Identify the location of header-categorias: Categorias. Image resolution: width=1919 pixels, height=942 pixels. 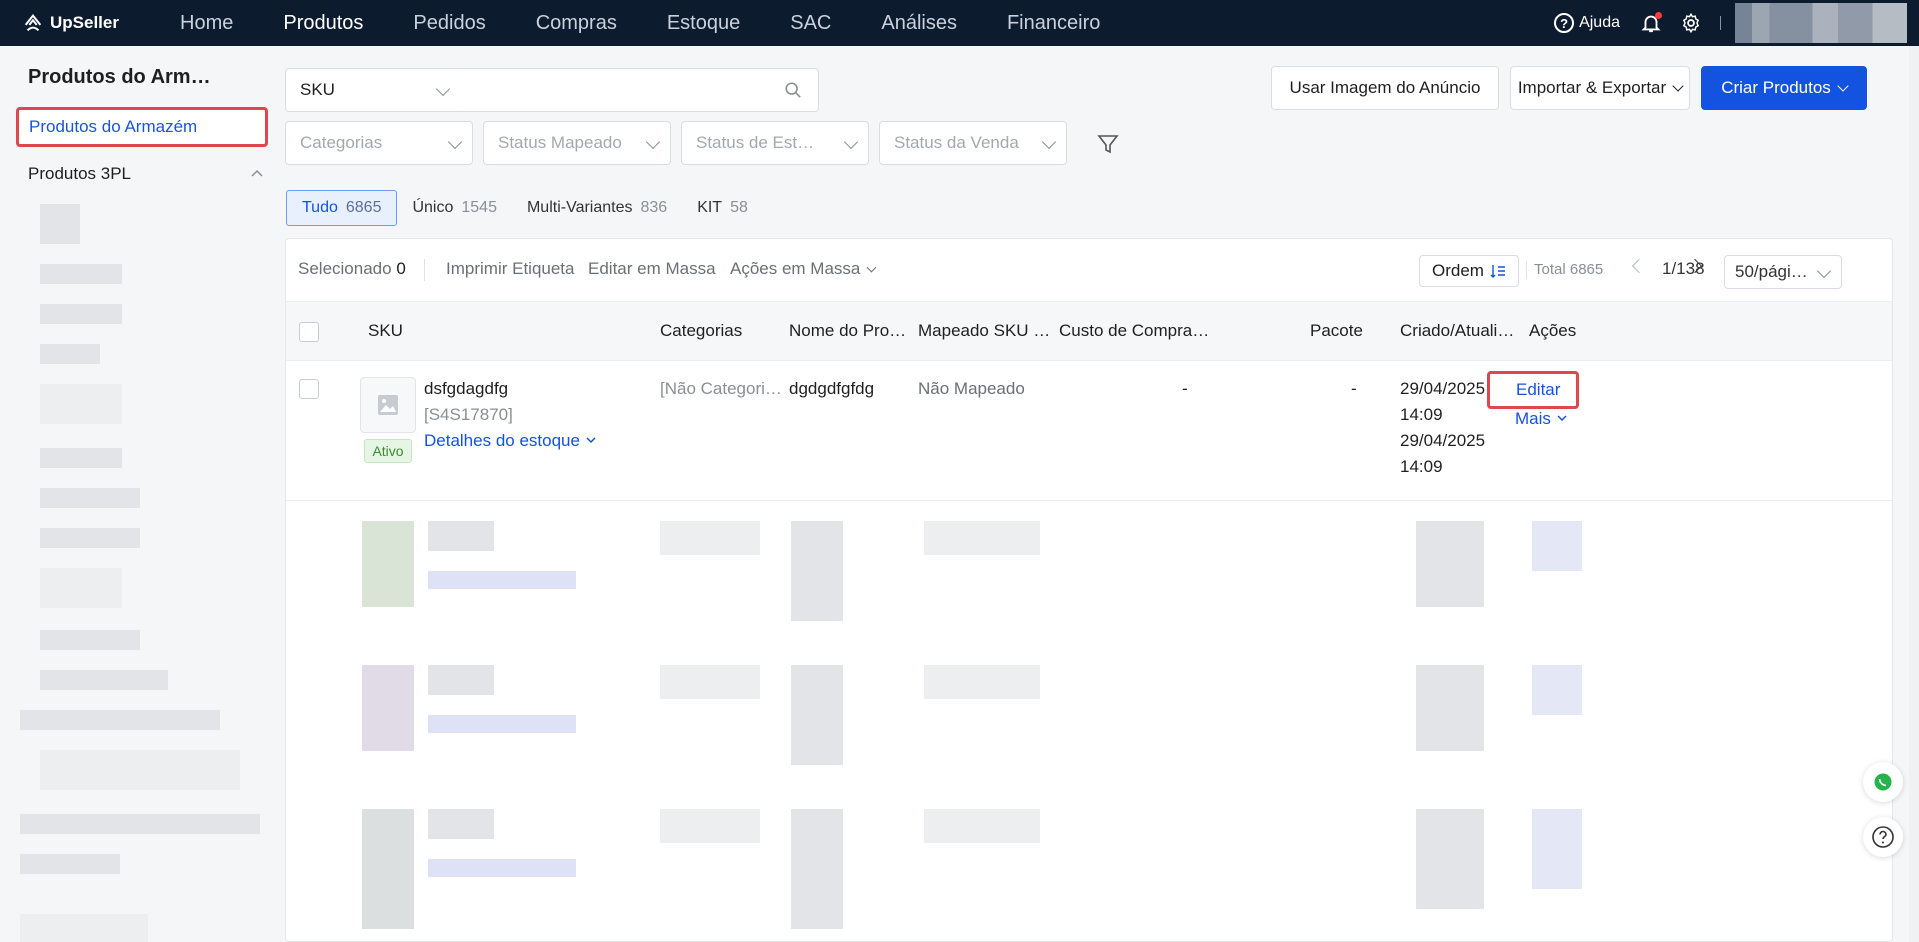
(701, 331).